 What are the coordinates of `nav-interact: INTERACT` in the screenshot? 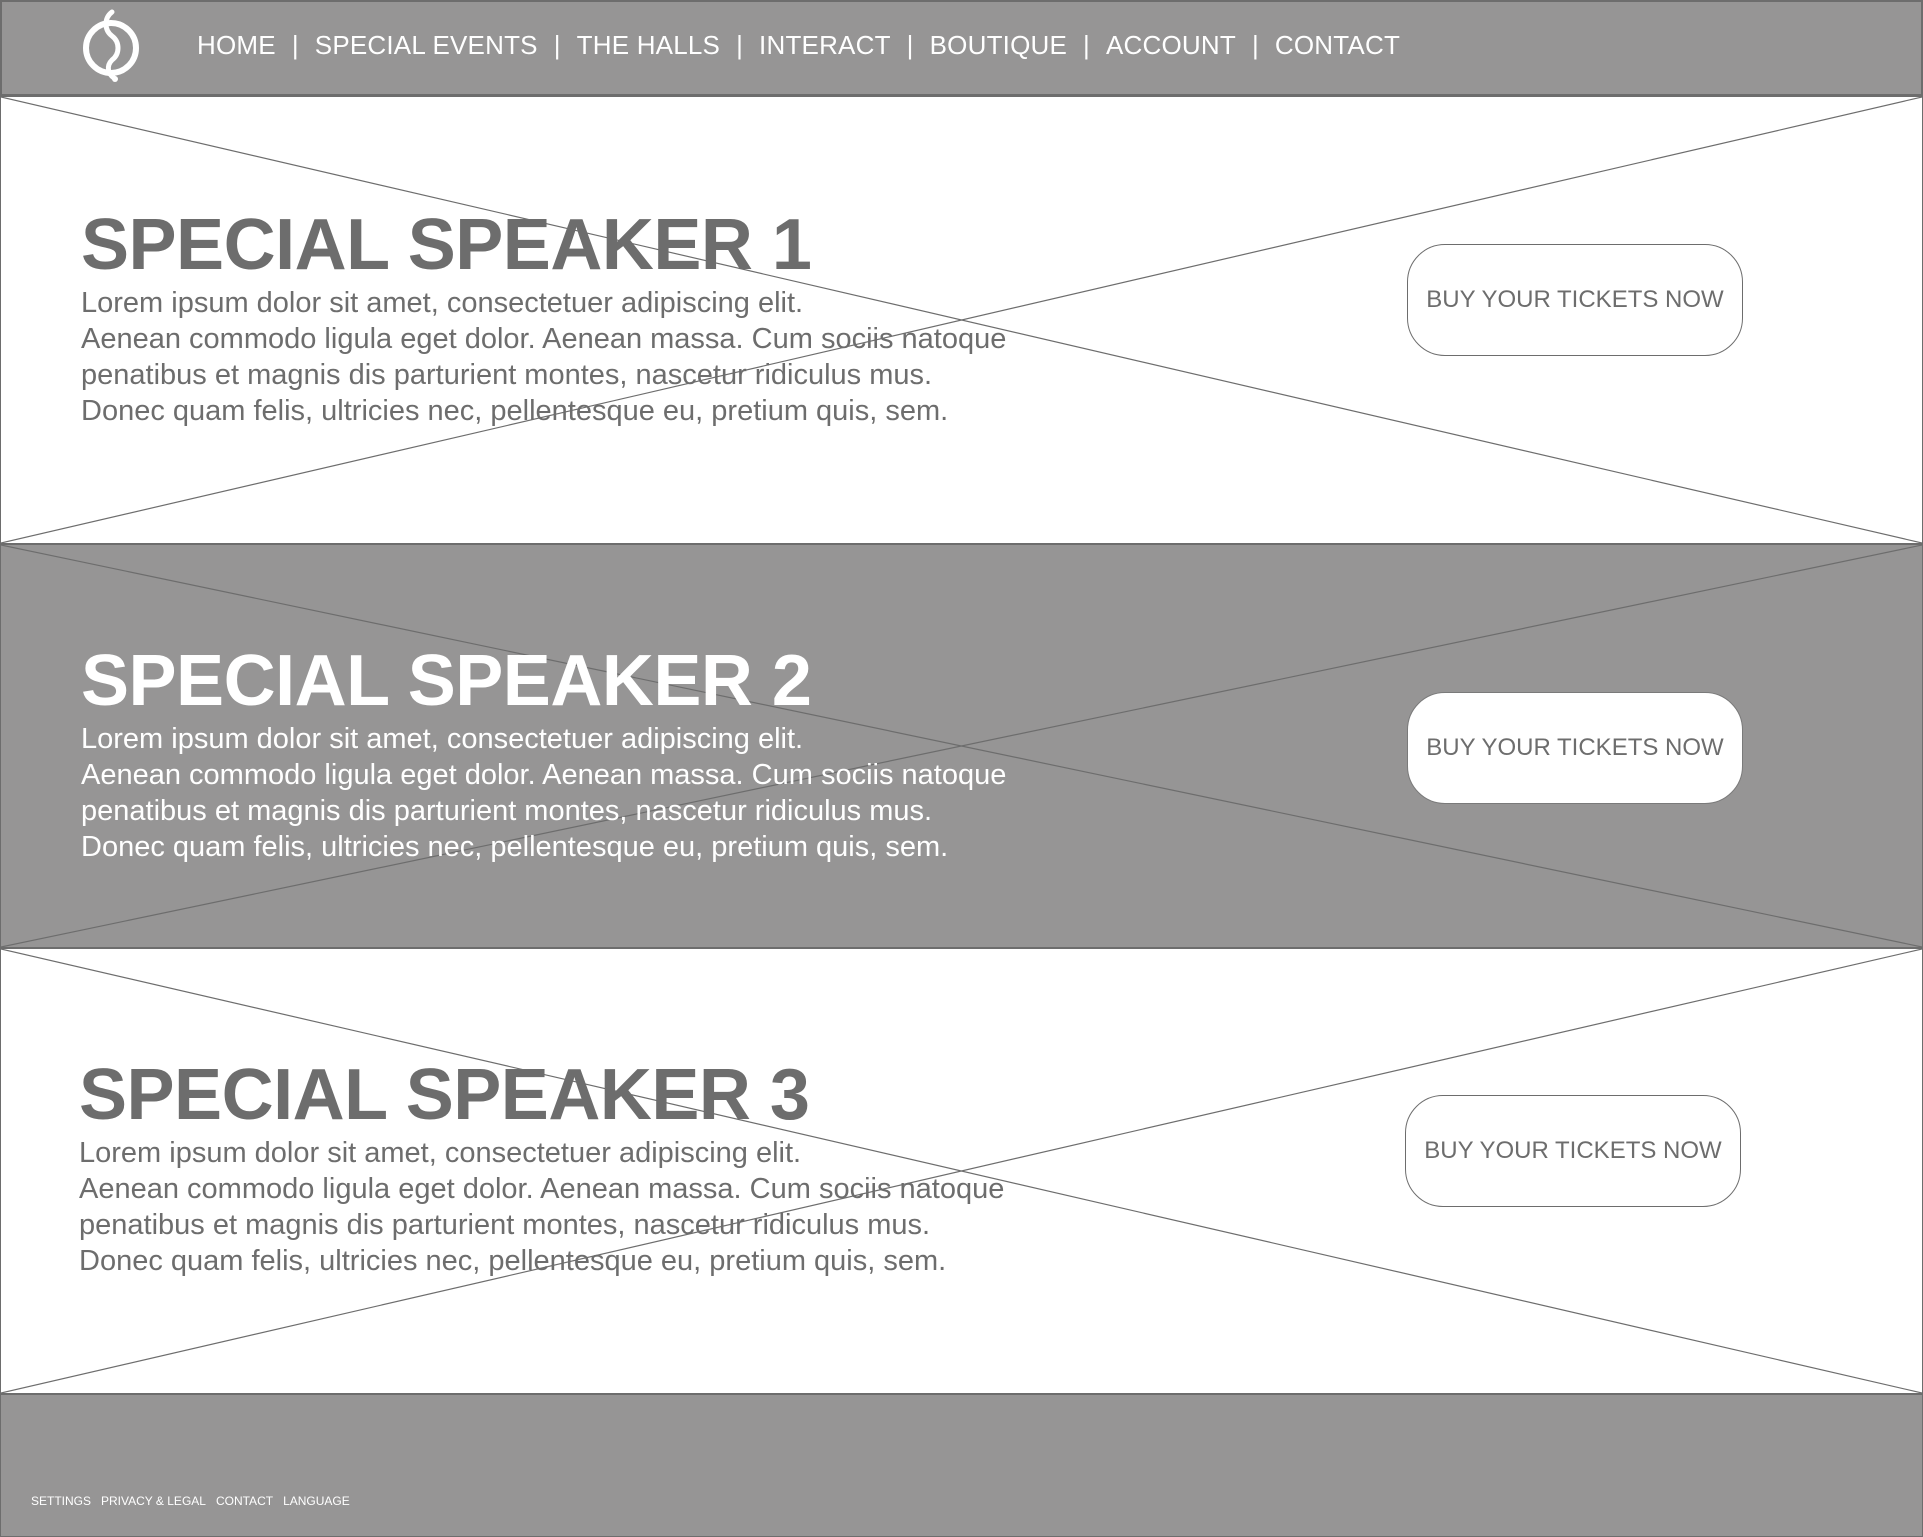 It's located at (825, 45).